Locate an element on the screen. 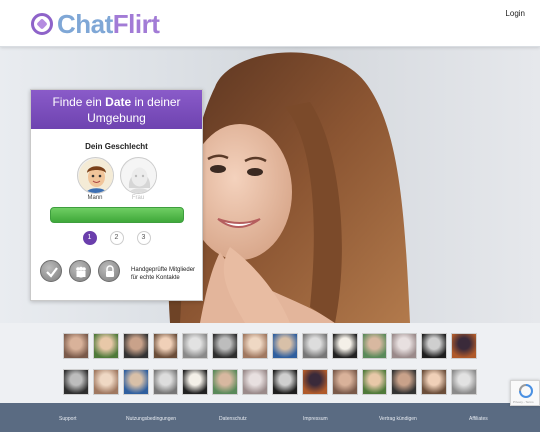  members-badge-icon is located at coordinates (80, 271).